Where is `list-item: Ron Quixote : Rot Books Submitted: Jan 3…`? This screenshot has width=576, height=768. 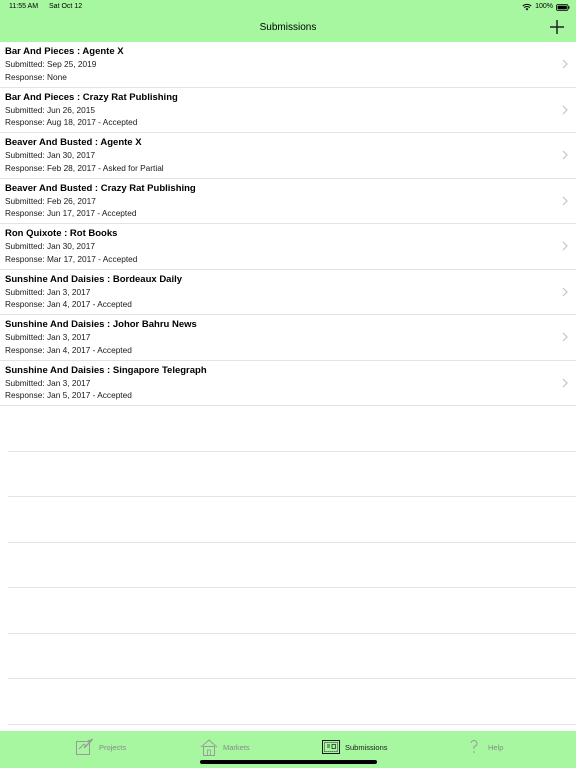
list-item: Ron Quixote : Rot Books Submitted: Jan 3… is located at coordinates (288, 247).